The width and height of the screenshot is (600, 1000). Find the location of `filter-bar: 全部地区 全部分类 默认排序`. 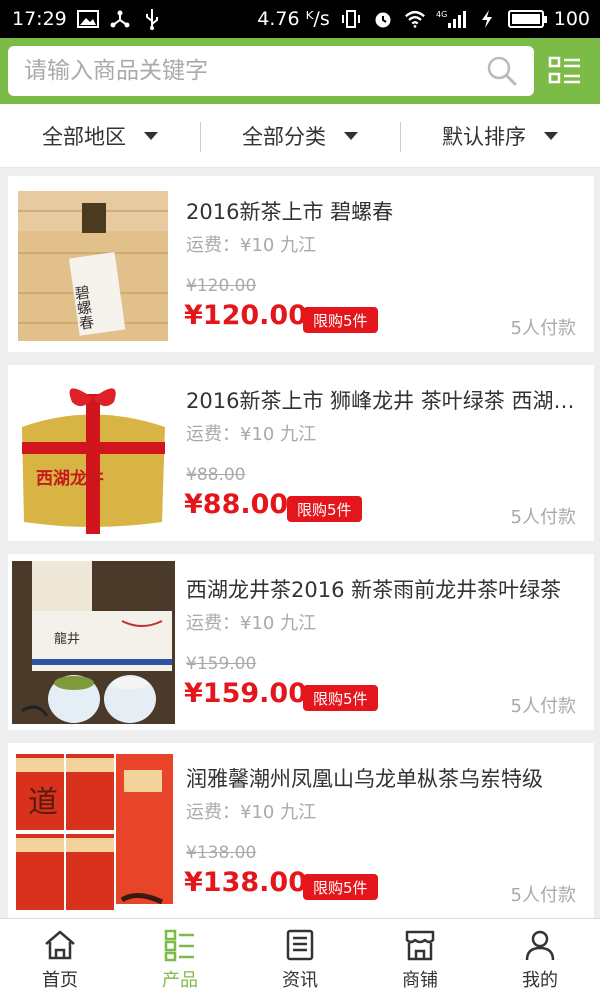

filter-bar: 全部地区 全部分类 默认排序 is located at coordinates (300, 136).